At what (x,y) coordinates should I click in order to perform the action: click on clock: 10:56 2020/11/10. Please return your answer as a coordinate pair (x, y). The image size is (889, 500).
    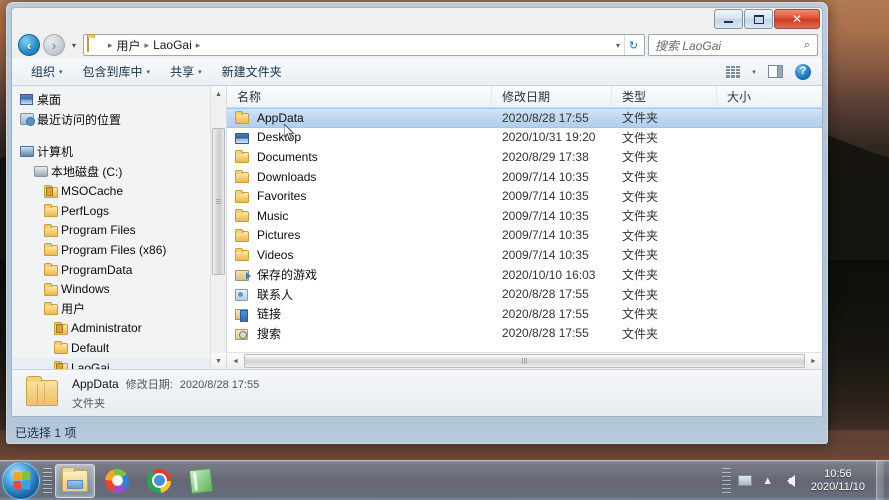
    Looking at the image, I should click on (838, 481).